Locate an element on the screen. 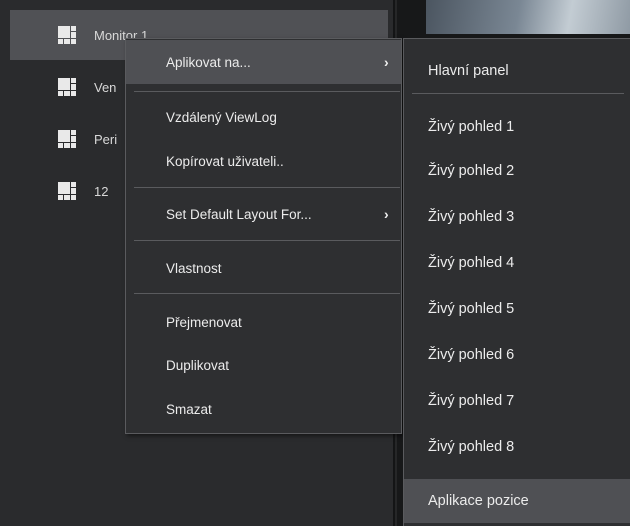 This screenshot has width=630, height=526. submenu-item-live-view-2: Živý pohled 2 is located at coordinates (517, 171).